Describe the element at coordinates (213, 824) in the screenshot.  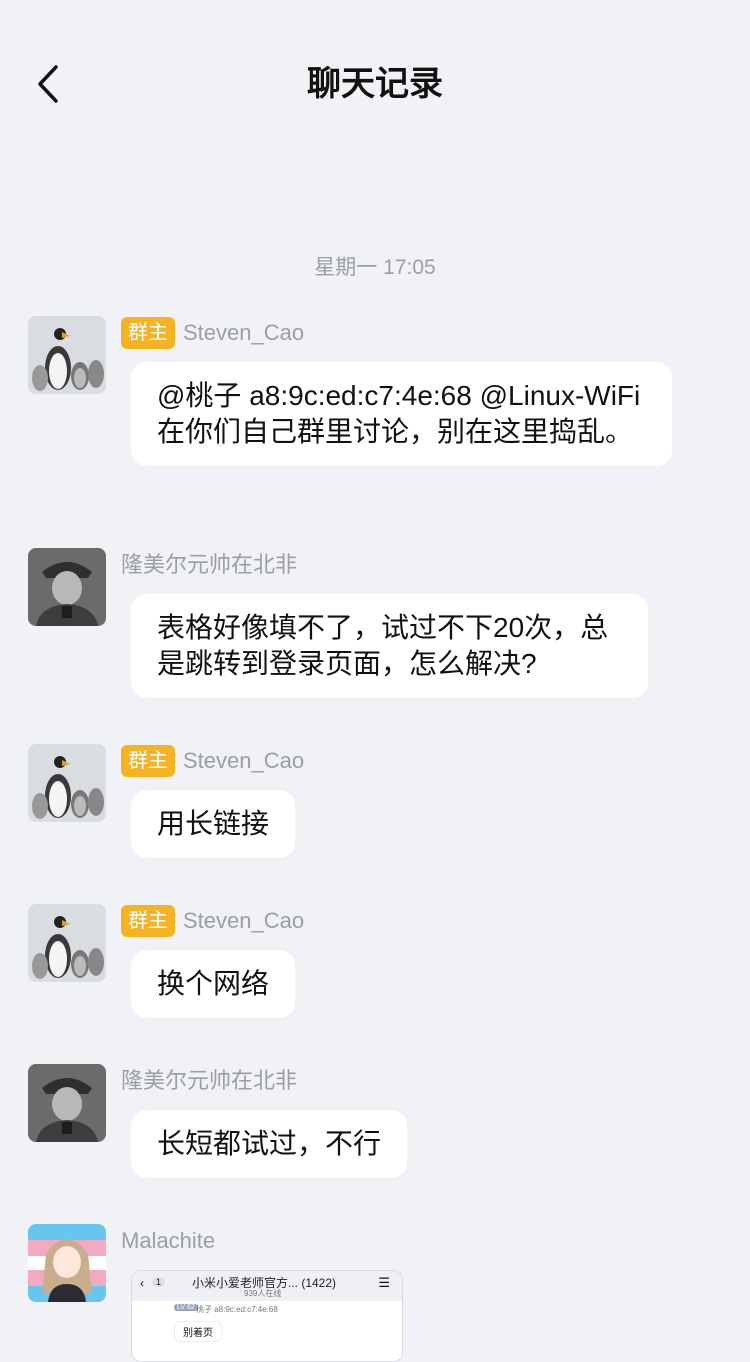
I see `message-bubble: 用长链接` at that location.